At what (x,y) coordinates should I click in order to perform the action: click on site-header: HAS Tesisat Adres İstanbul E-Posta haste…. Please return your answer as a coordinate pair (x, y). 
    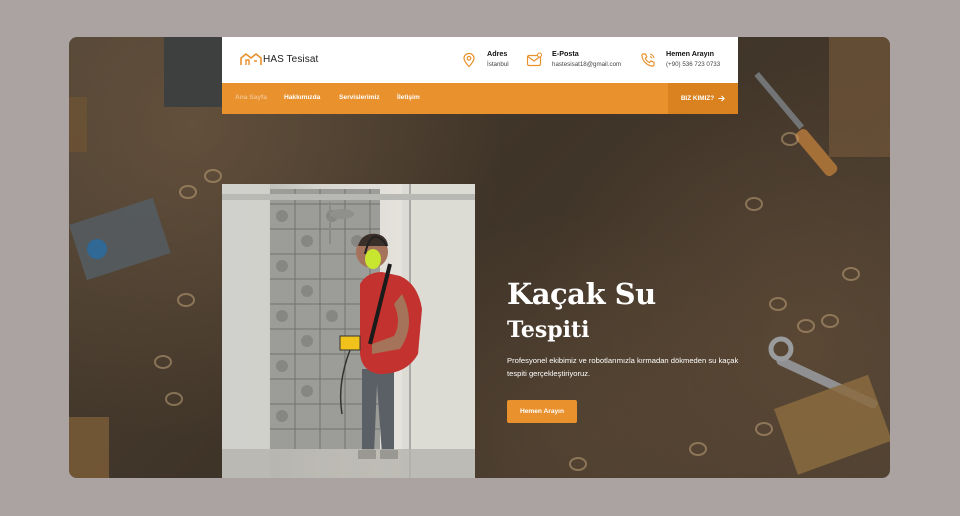
    Looking at the image, I should click on (480, 60).